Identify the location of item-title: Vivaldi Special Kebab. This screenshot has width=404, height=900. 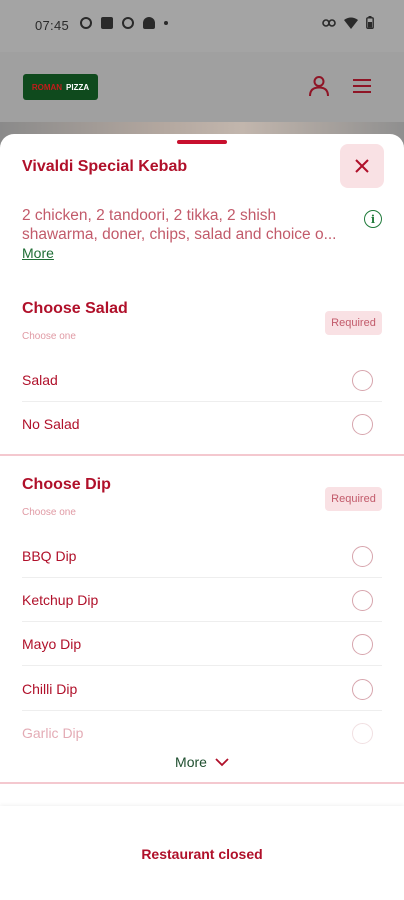
(105, 166).